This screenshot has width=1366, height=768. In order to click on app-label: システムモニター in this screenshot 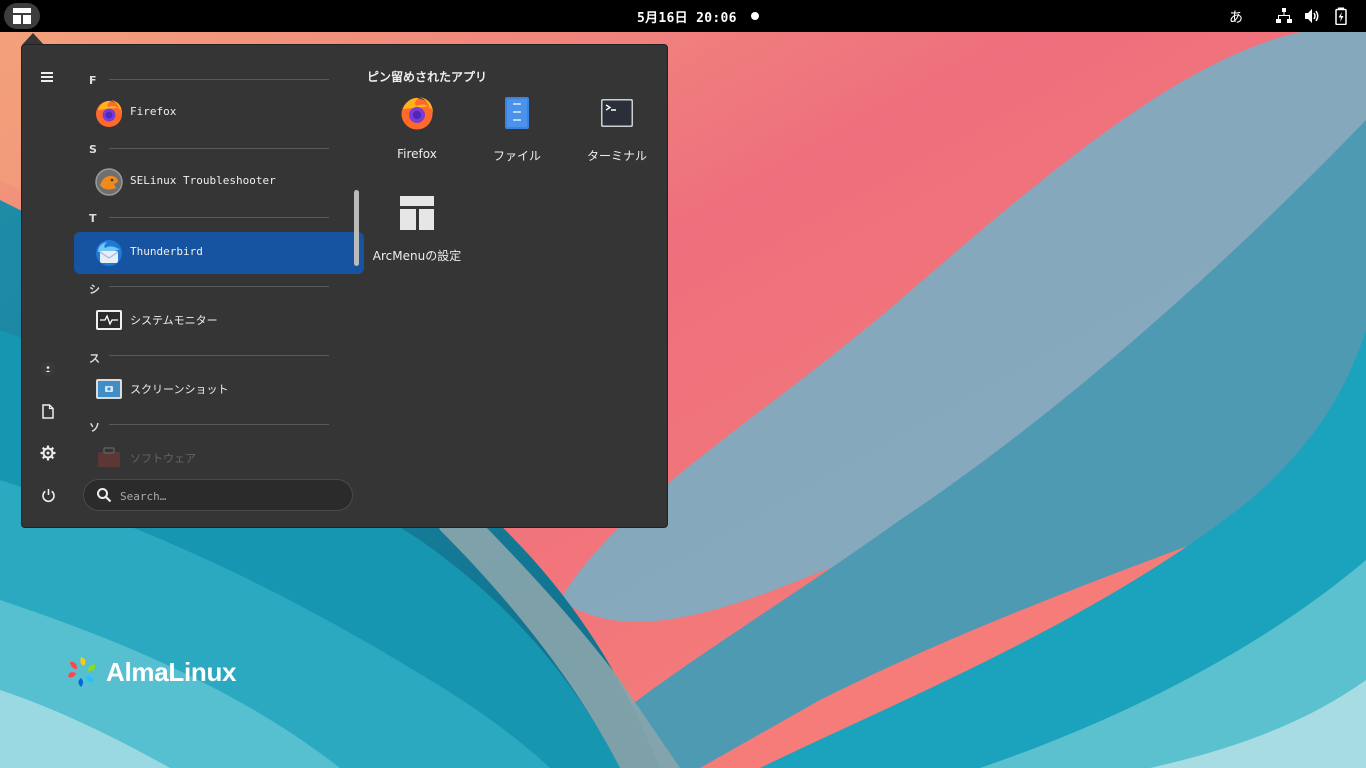, I will do `click(174, 320)`.